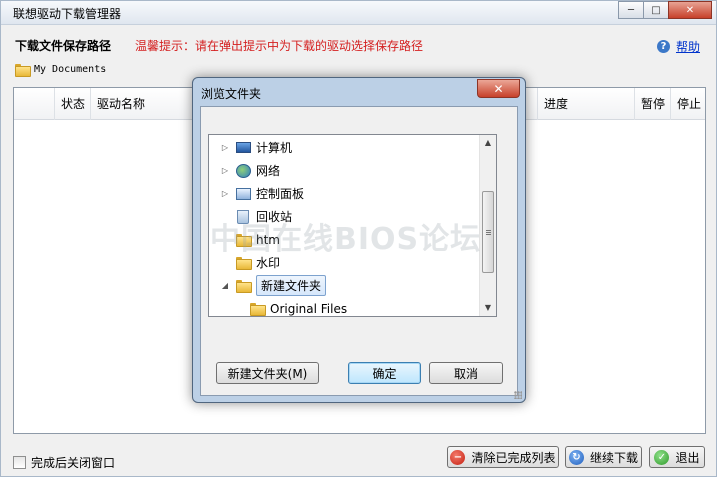  I want to click on clear-icon: −, so click(458, 457).